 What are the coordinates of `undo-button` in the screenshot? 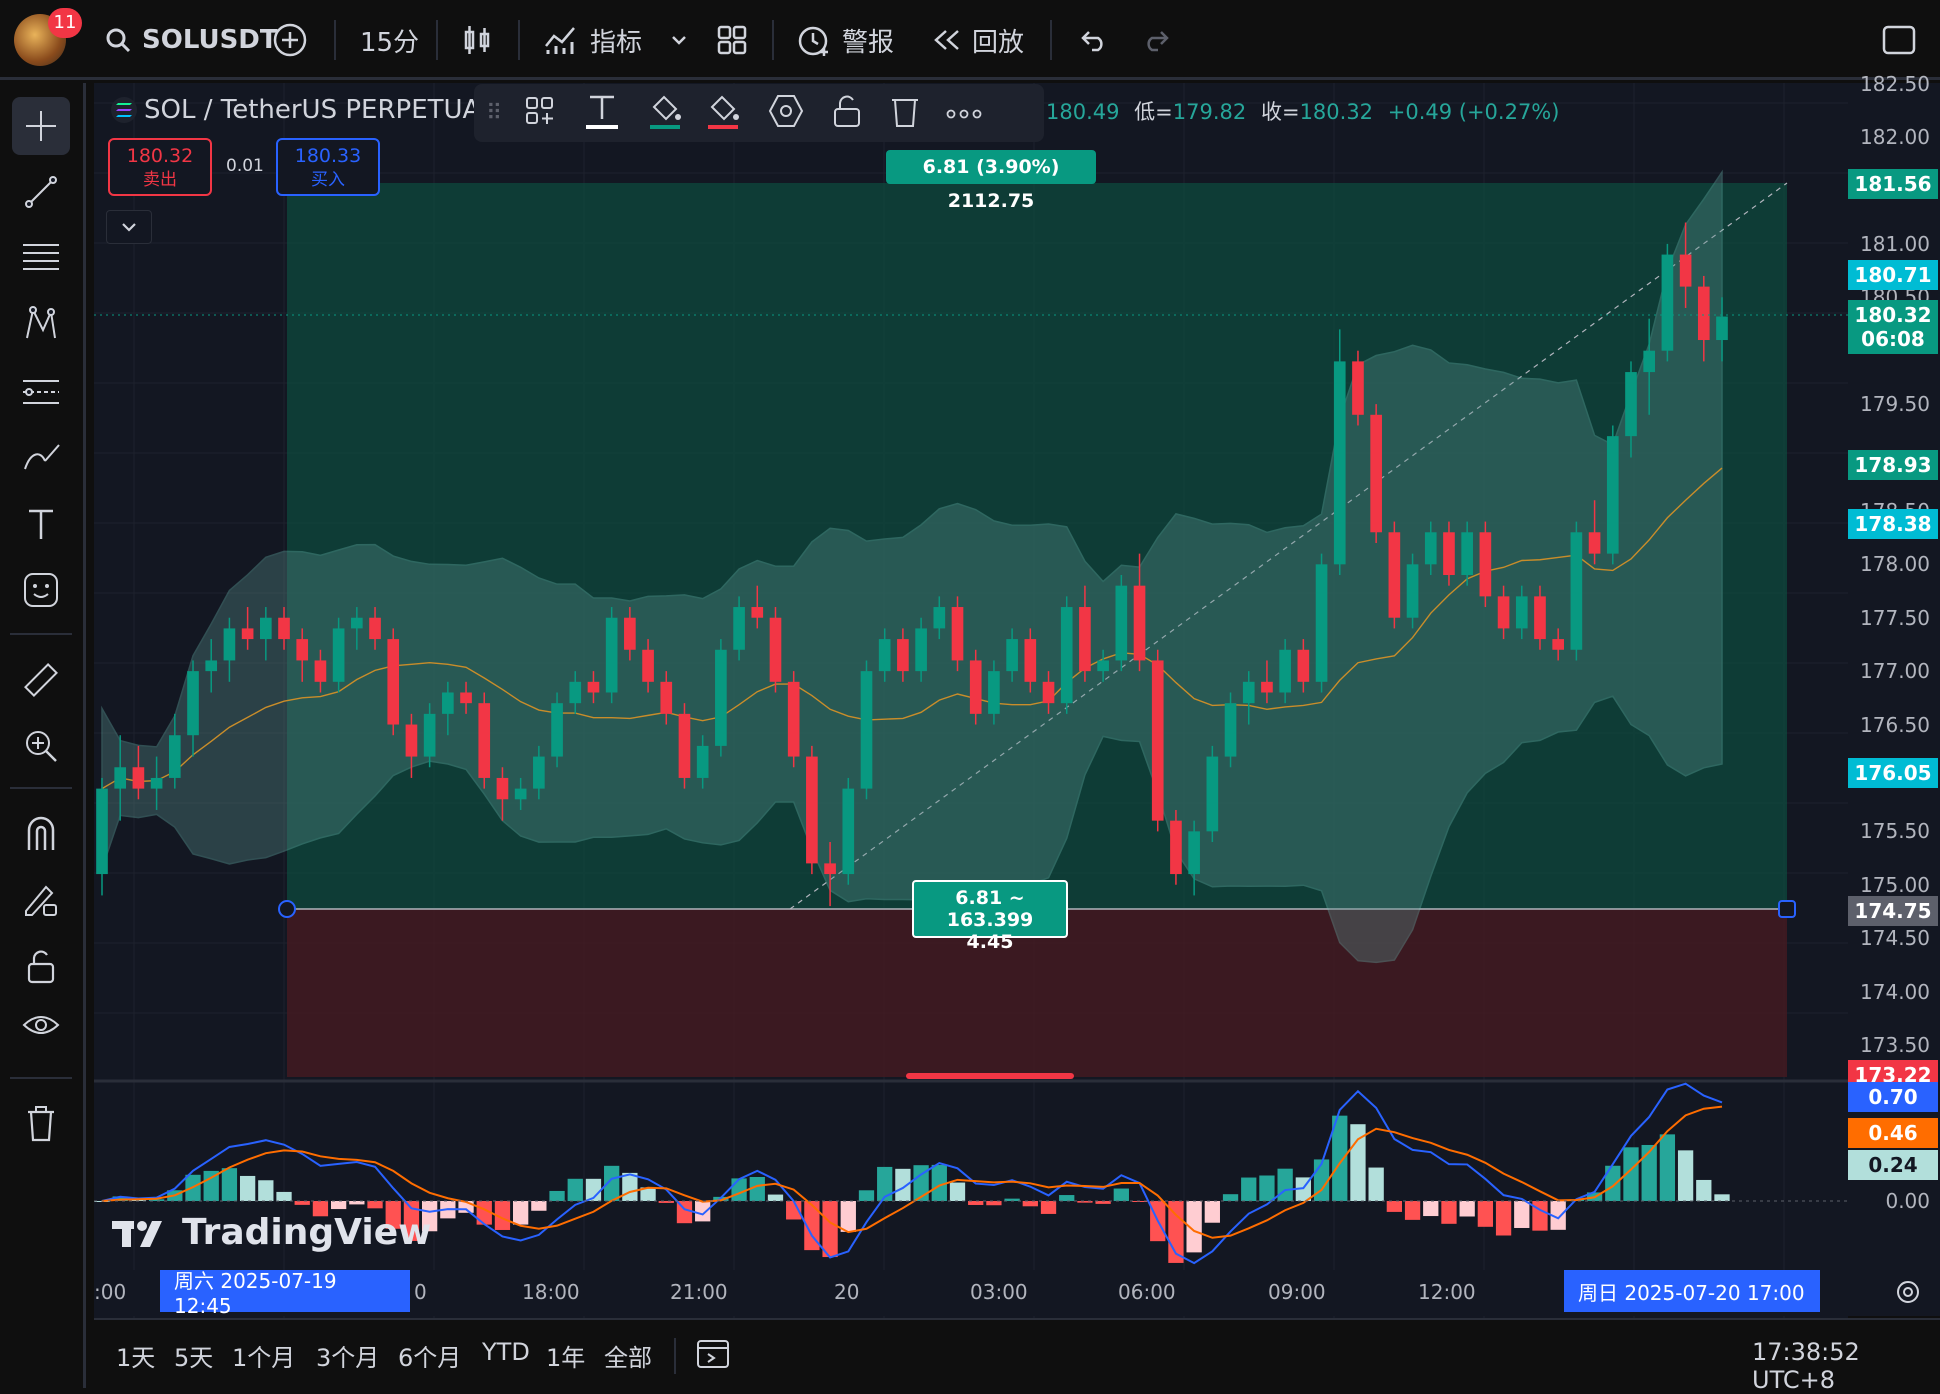 It's located at (1093, 40).